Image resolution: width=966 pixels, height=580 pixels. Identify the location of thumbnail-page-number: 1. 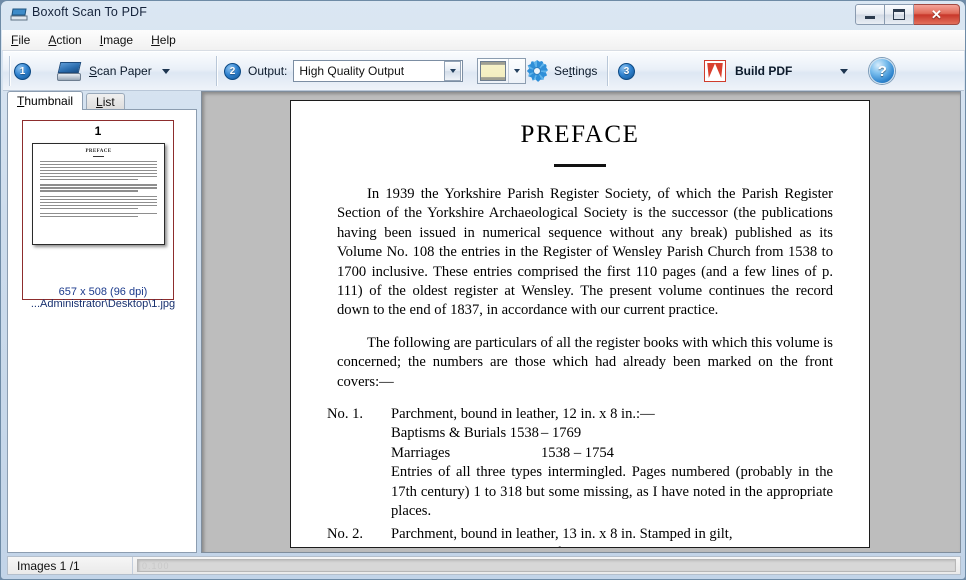
(98, 131).